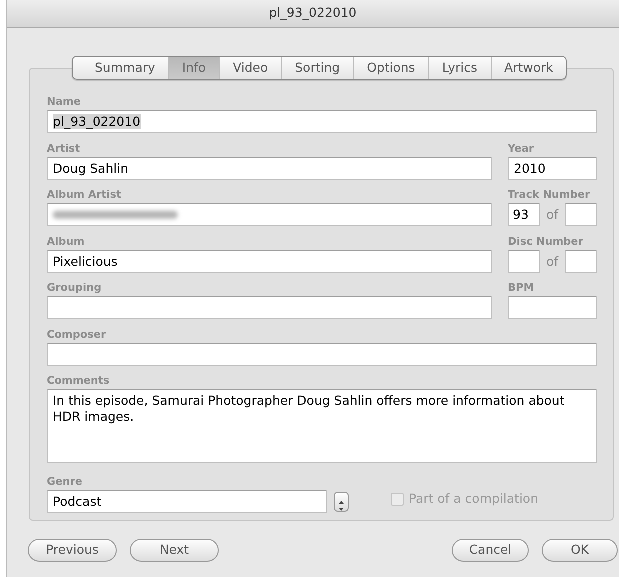 The height and width of the screenshot is (577, 619). Describe the element at coordinates (75, 288) in the screenshot. I see `field-label: Grouping` at that location.